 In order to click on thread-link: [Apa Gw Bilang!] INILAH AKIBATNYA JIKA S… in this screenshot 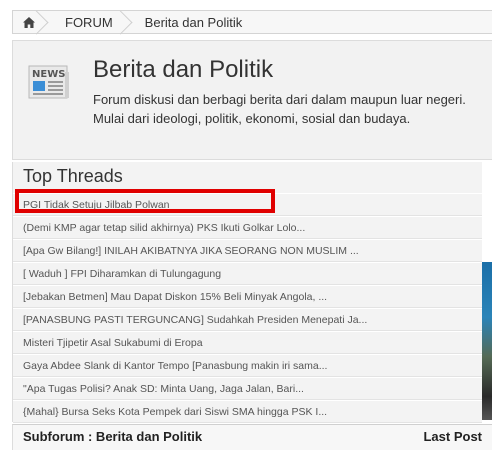, I will do `click(247, 250)`.